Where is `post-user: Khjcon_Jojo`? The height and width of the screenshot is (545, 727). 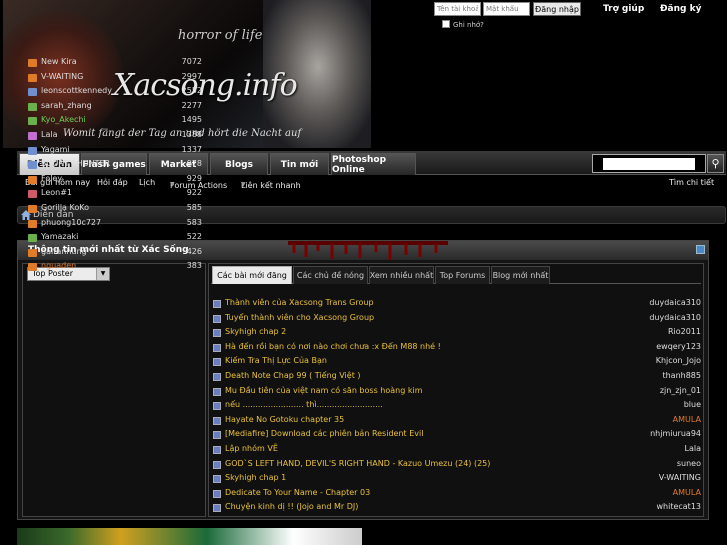
post-user: Khjcon_Jojo is located at coordinates (678, 360).